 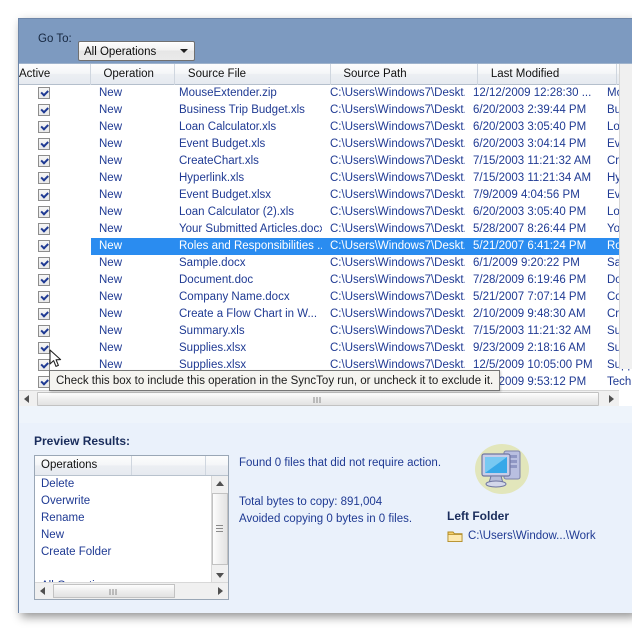 I want to click on operations-column-header: Operations, so click(x=83, y=465).